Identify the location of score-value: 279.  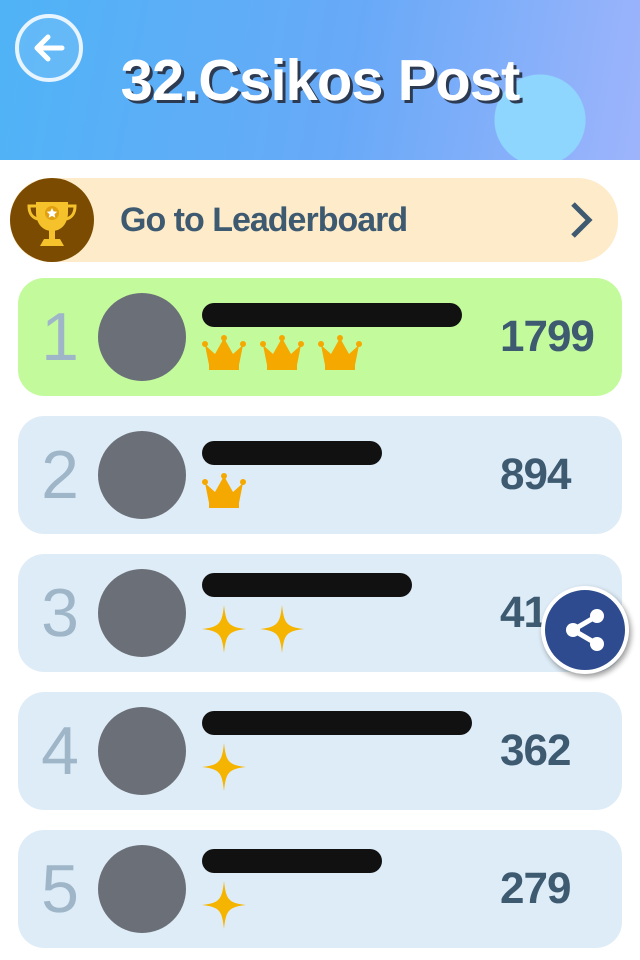
(535, 889).